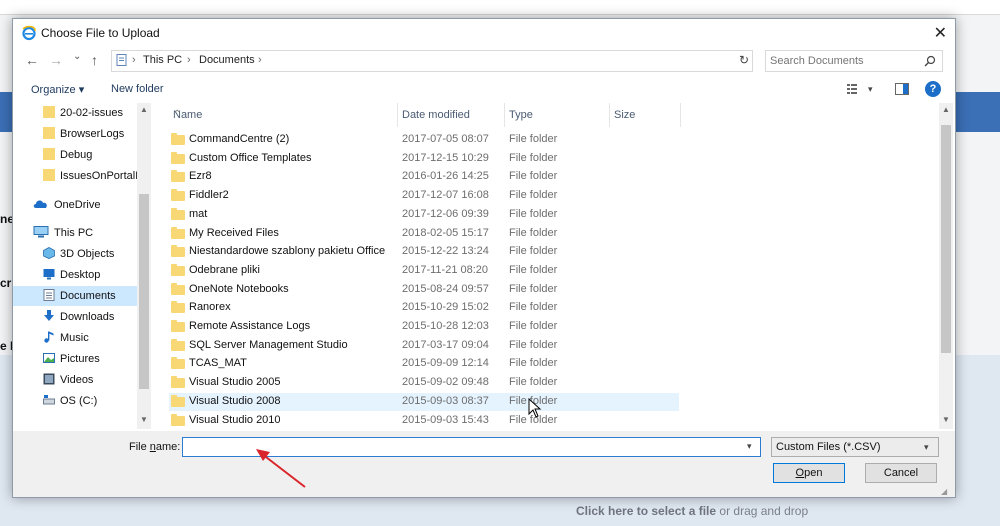 This screenshot has height=526, width=1000. What do you see at coordinates (902, 89) in the screenshot?
I see `preview-pane-icon` at bounding box center [902, 89].